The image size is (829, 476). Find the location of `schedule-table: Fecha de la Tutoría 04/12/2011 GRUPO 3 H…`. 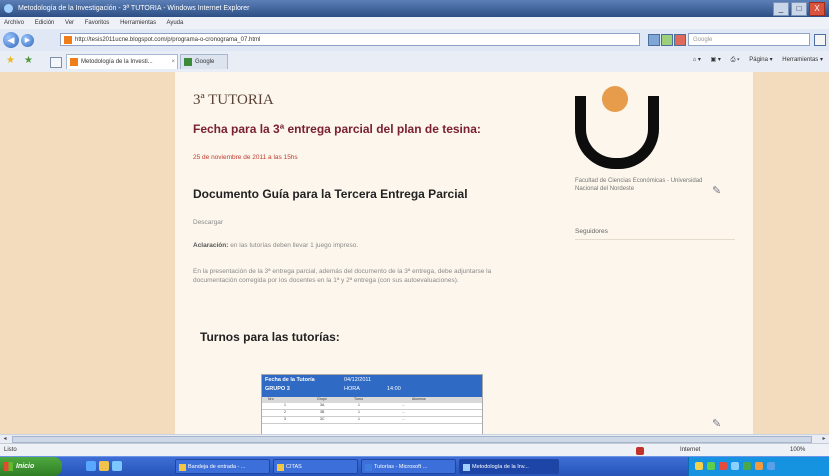

schedule-table: Fecha de la Tutoría 04/12/2011 GRUPO 3 H… is located at coordinates (372, 405).